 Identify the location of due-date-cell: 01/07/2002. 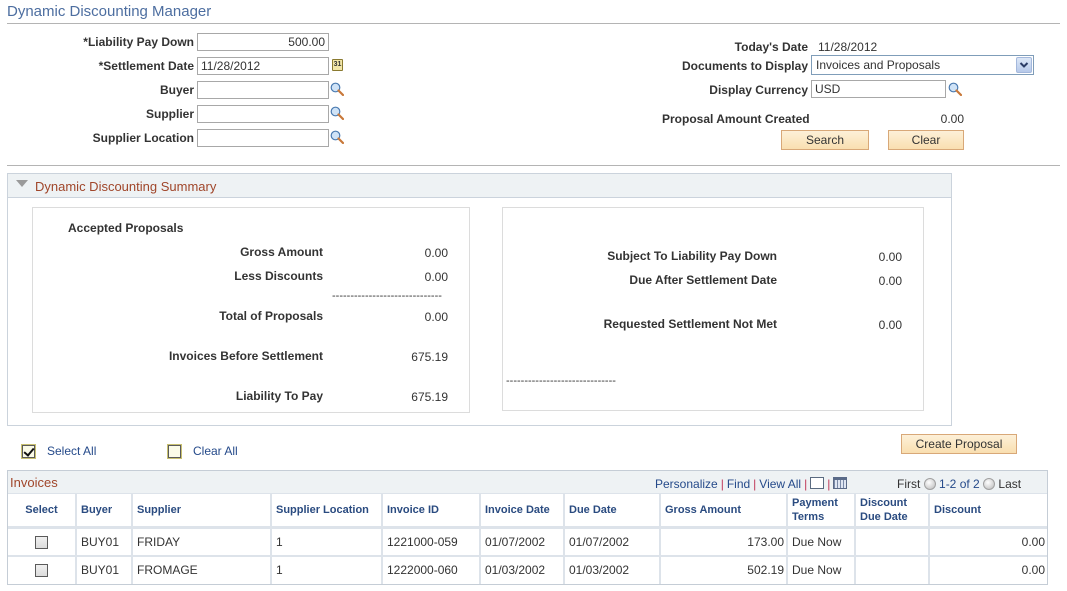
(612, 542).